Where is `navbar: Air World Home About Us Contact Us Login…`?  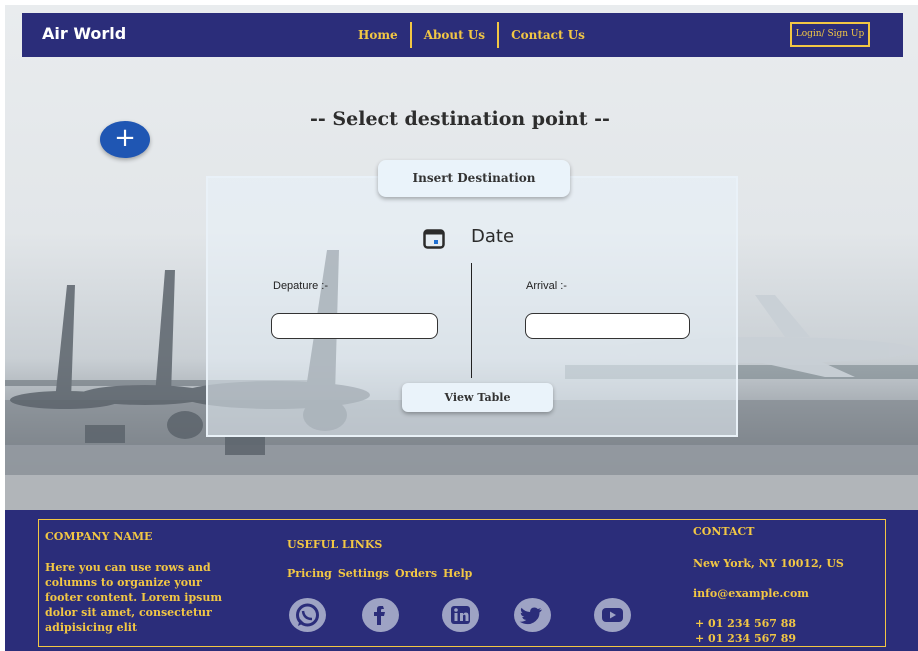 navbar: Air World Home About Us Contact Us Login… is located at coordinates (462, 35).